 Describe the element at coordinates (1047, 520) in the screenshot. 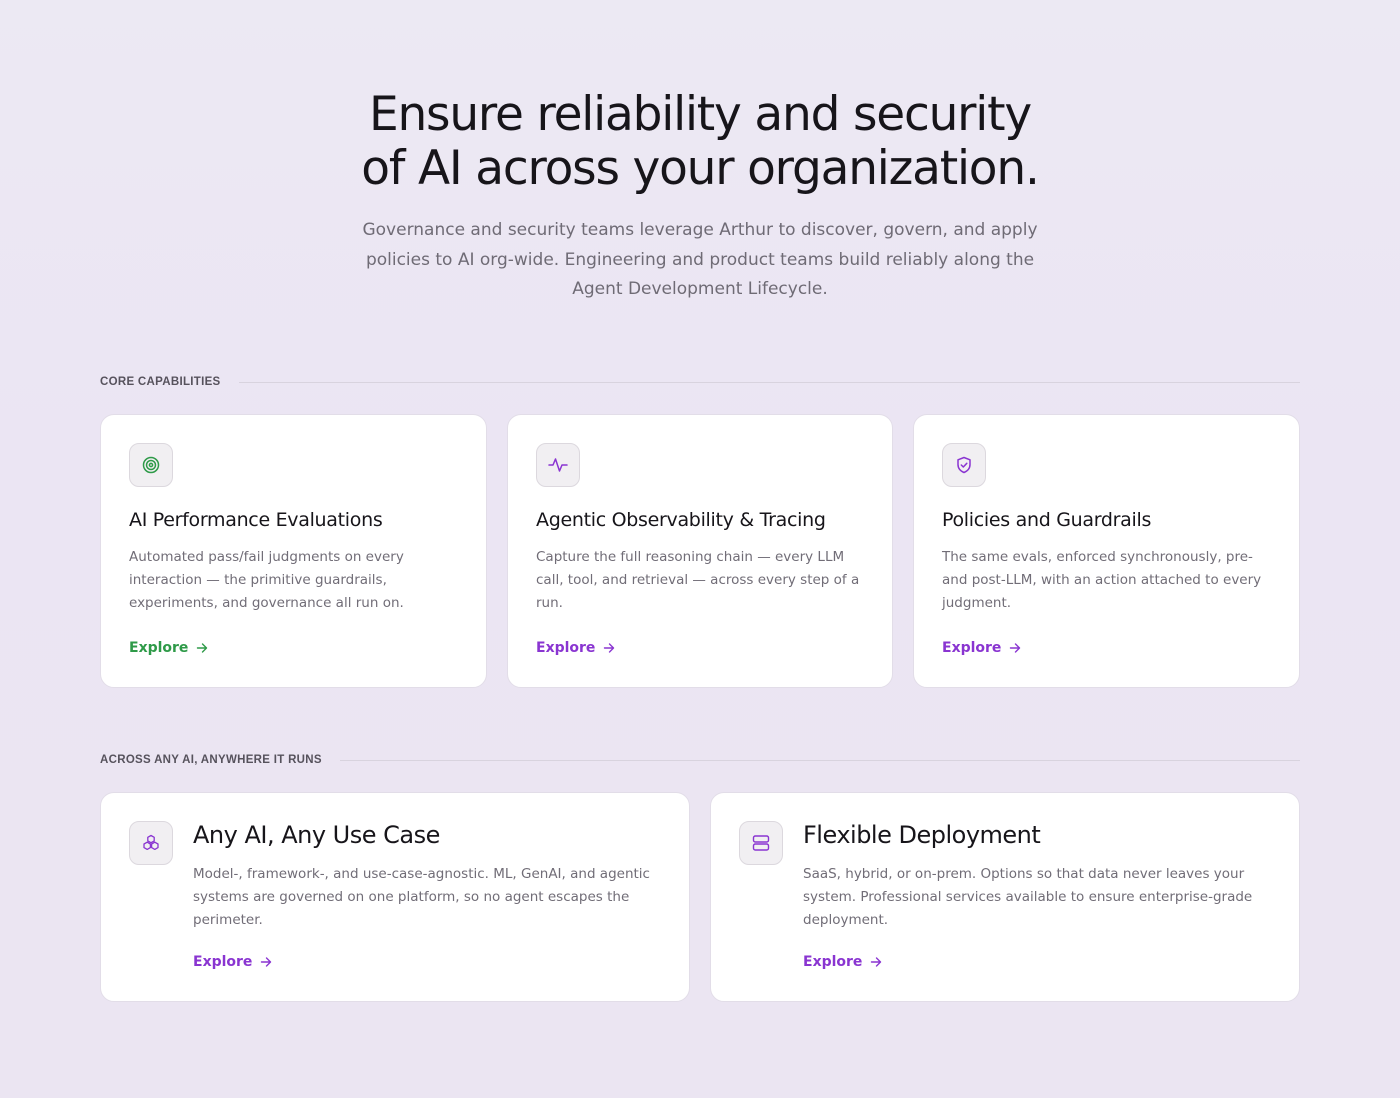

I see `card-title: Policies and Guardrails` at that location.